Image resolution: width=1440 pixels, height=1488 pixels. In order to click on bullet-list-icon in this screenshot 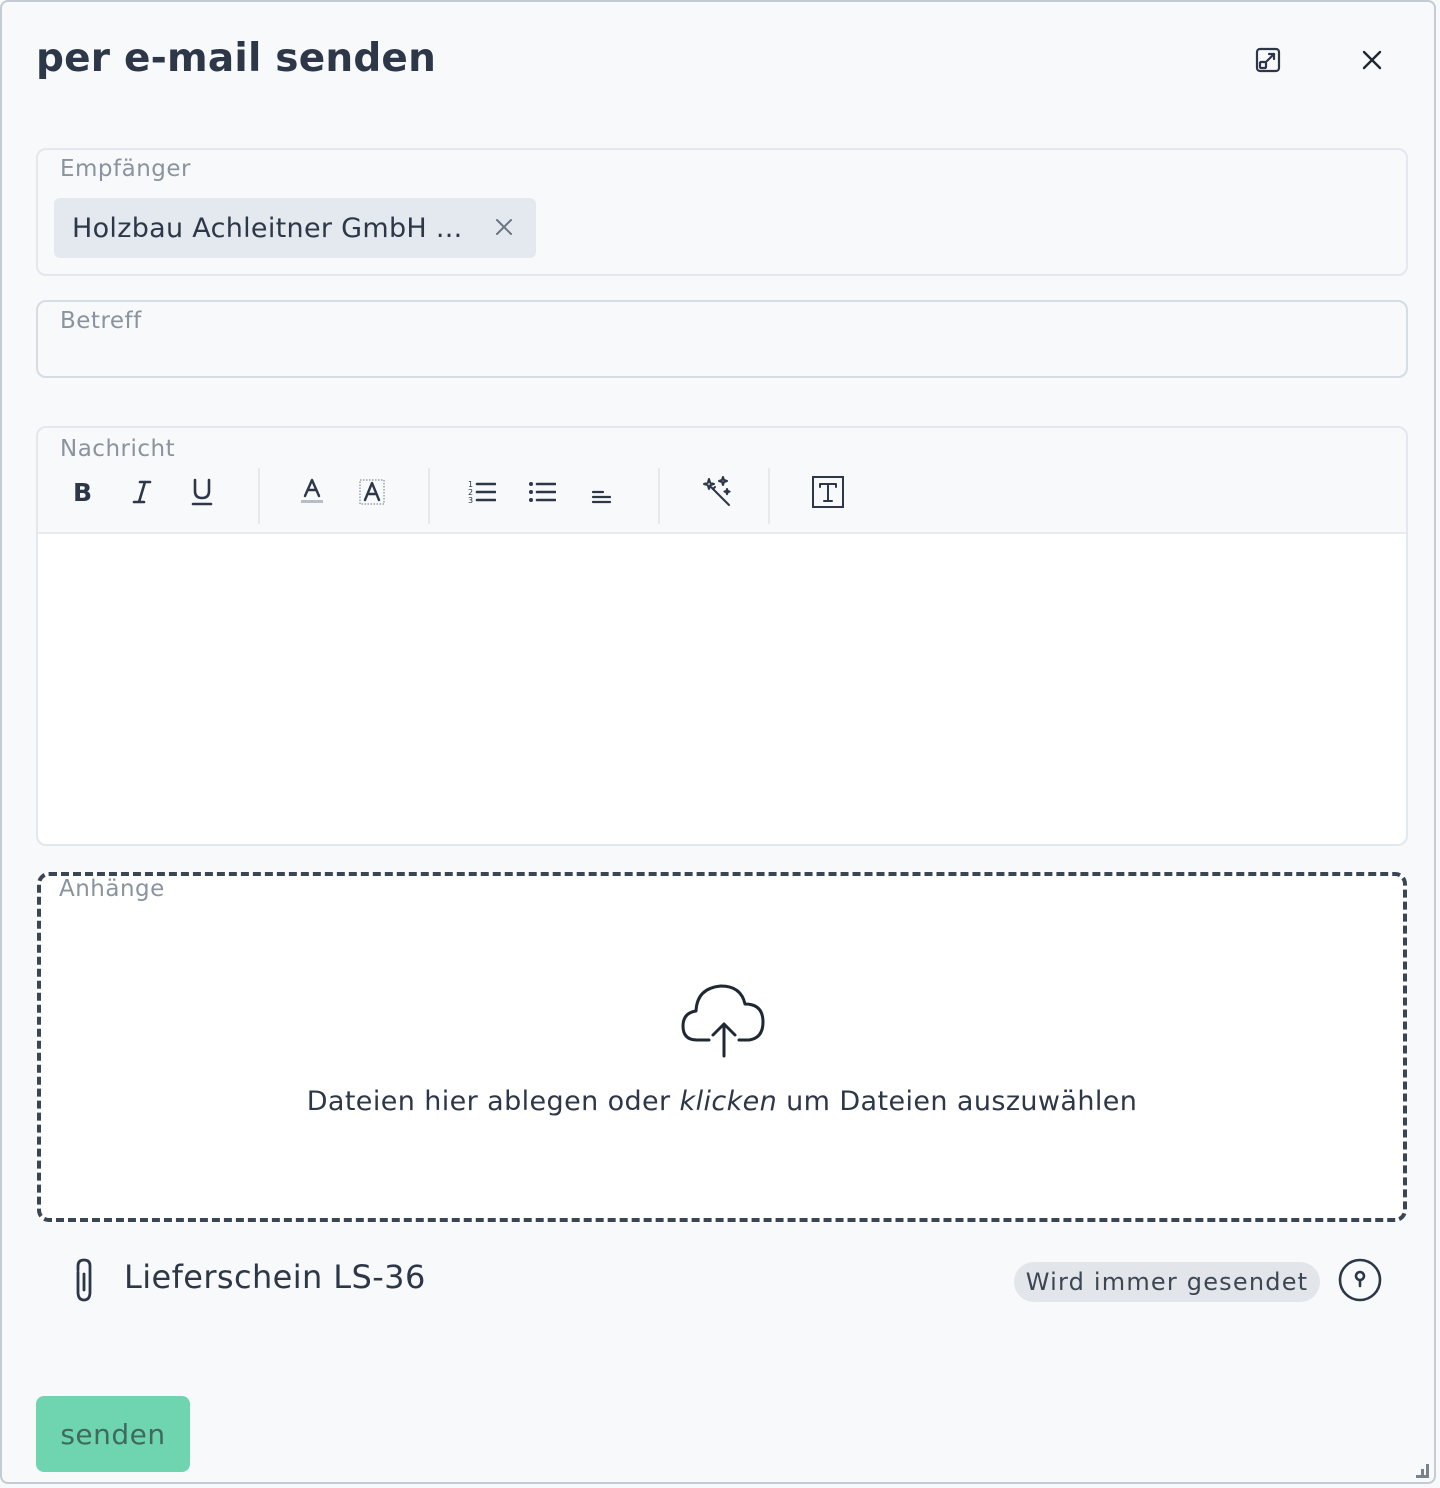, I will do `click(542, 492)`.